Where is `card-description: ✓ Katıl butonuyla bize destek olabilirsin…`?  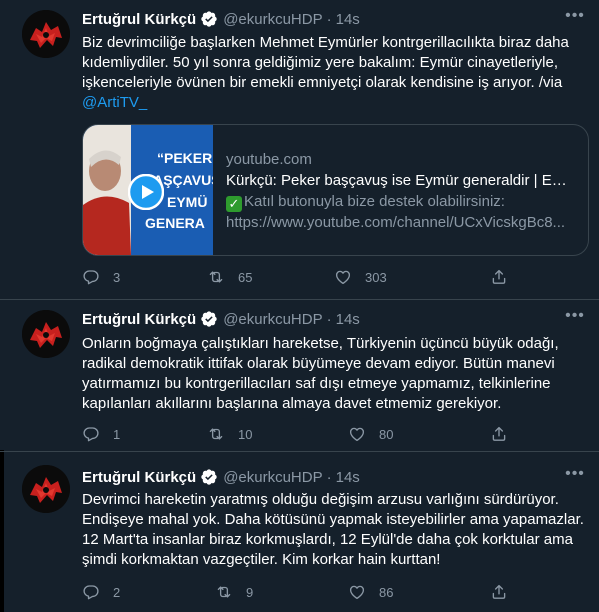
card-description: ✓ Katıl butonuyla bize destek olabilirsin… is located at coordinates (400, 212).